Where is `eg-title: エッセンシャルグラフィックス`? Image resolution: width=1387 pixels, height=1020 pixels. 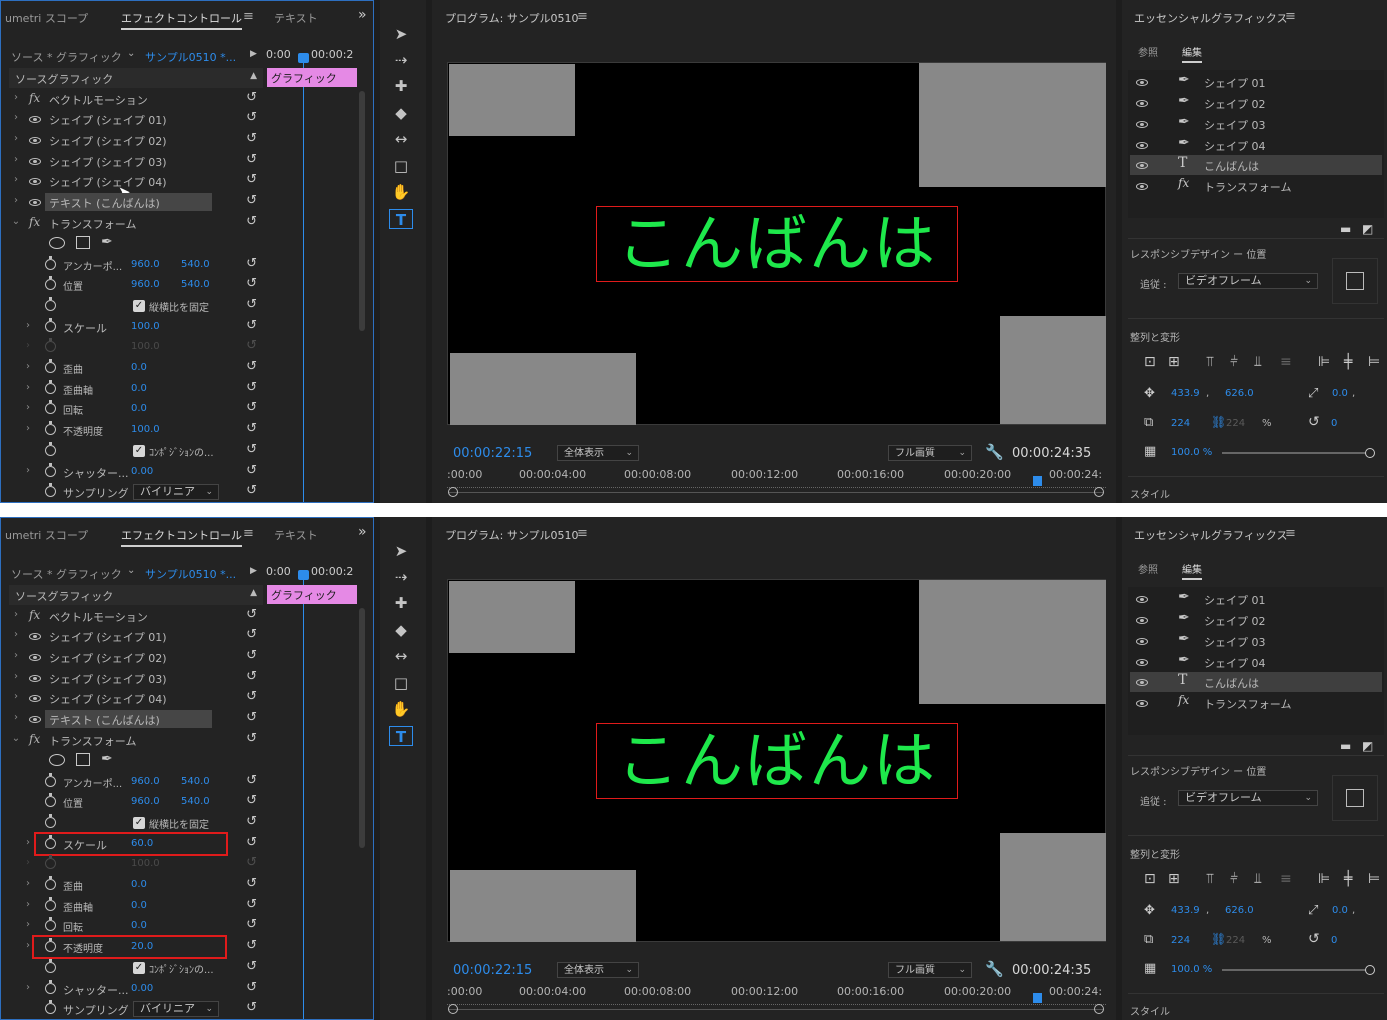 eg-title: エッセンシャルグラフィックス is located at coordinates (1210, 535).